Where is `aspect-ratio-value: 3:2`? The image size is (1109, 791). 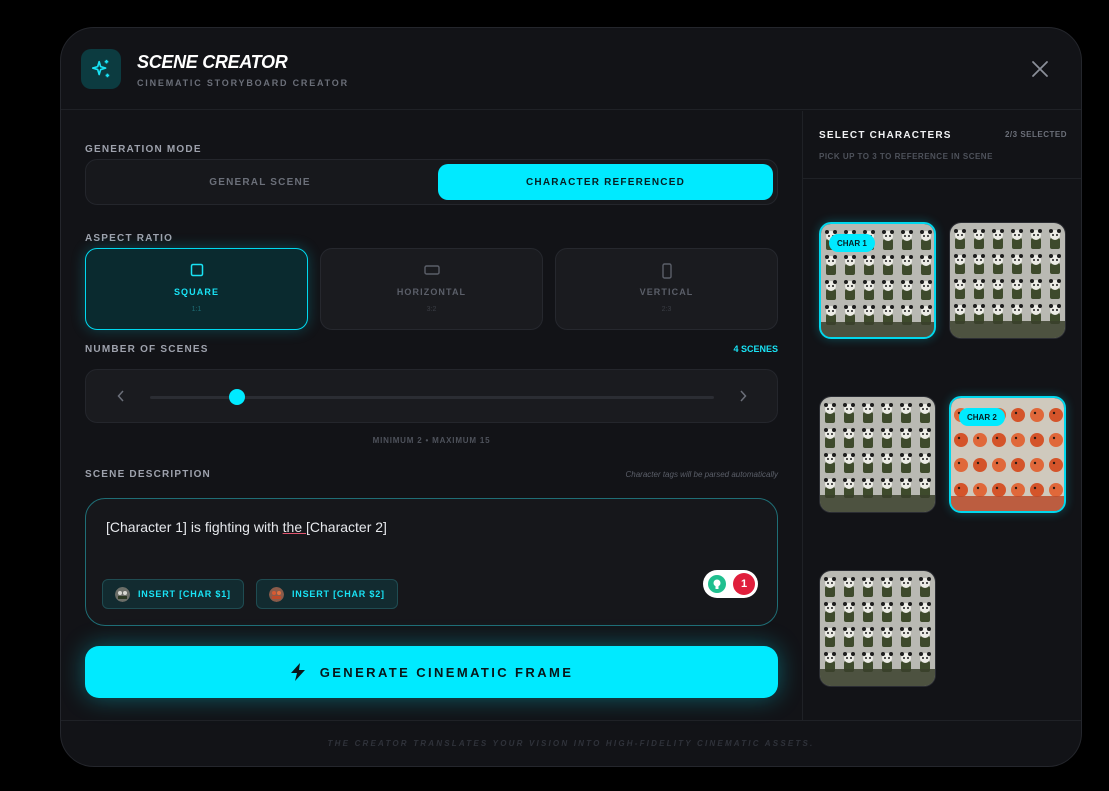 aspect-ratio-value: 3:2 is located at coordinates (431, 309).